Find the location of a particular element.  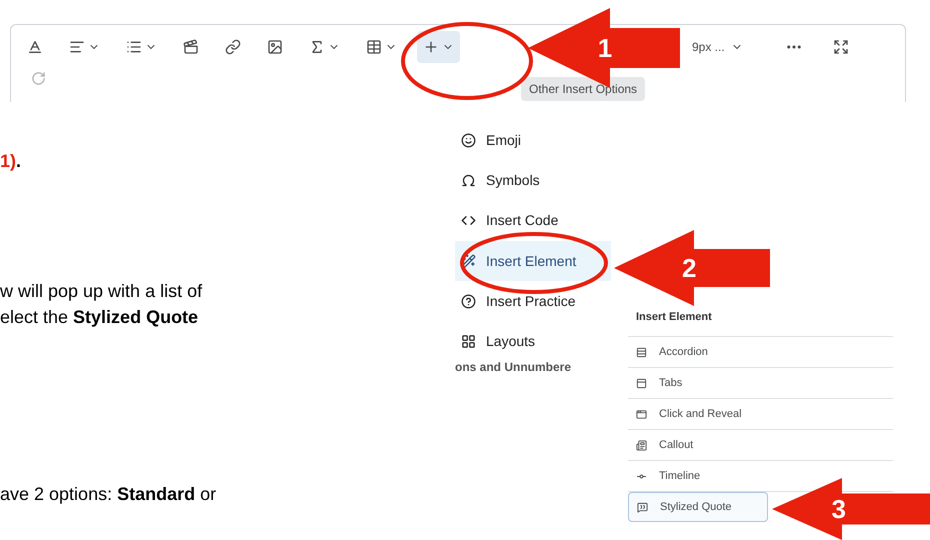

quote-icon is located at coordinates (642, 507).